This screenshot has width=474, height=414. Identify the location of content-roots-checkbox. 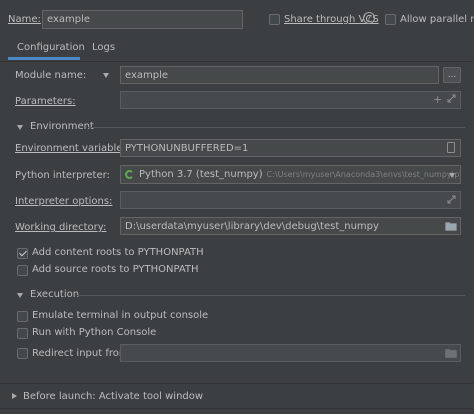
(22, 253).